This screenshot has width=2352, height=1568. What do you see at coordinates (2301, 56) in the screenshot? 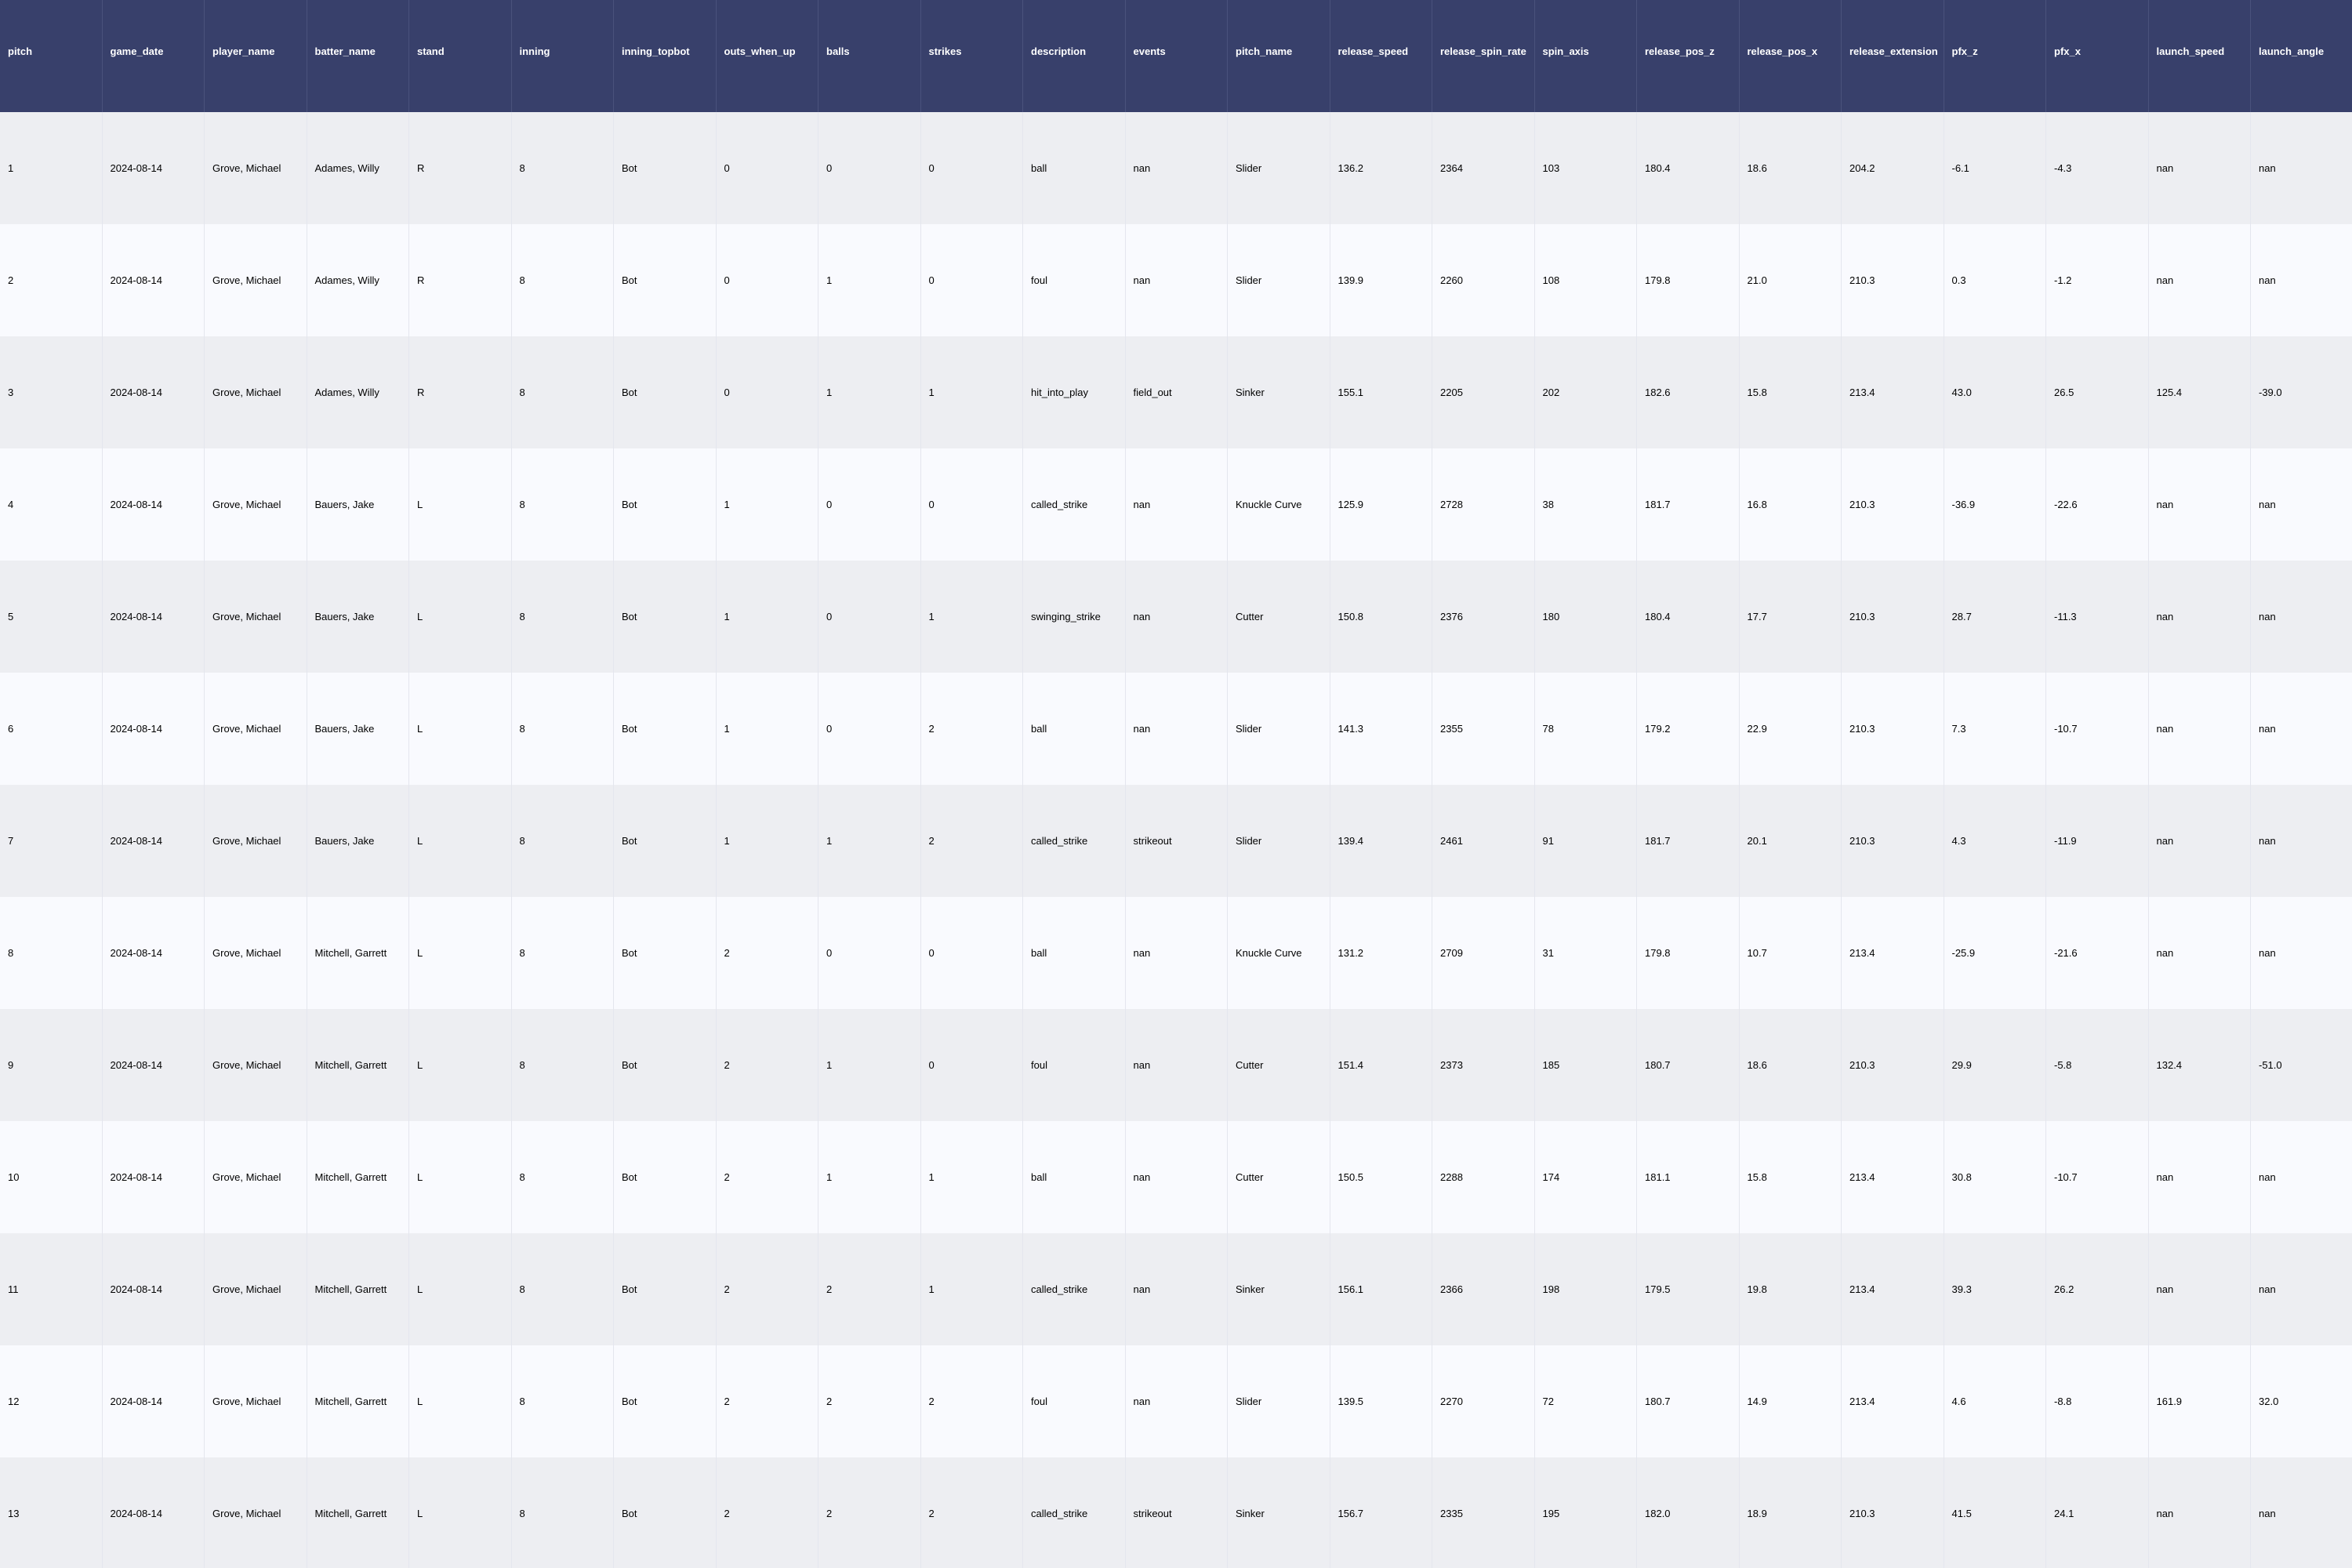
I see `column-header-launch-angle: launch_angle` at bounding box center [2301, 56].